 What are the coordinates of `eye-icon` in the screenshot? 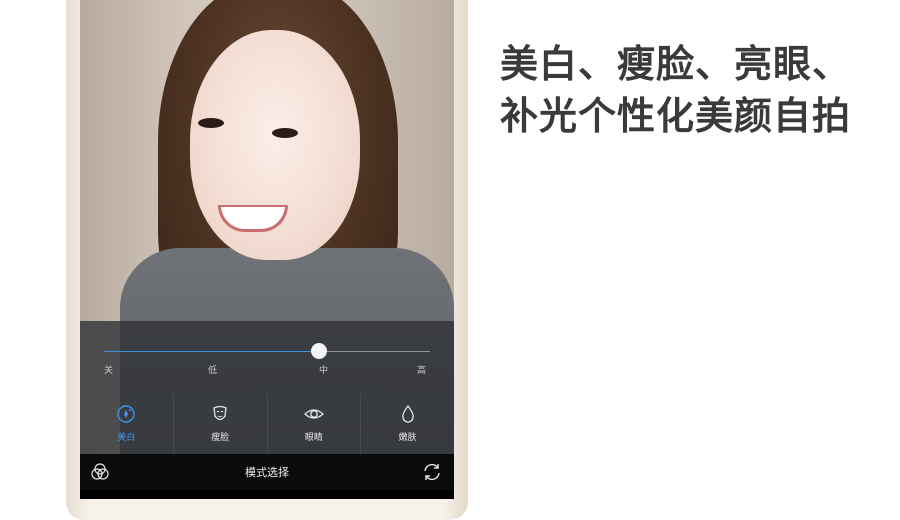 It's located at (313, 414).